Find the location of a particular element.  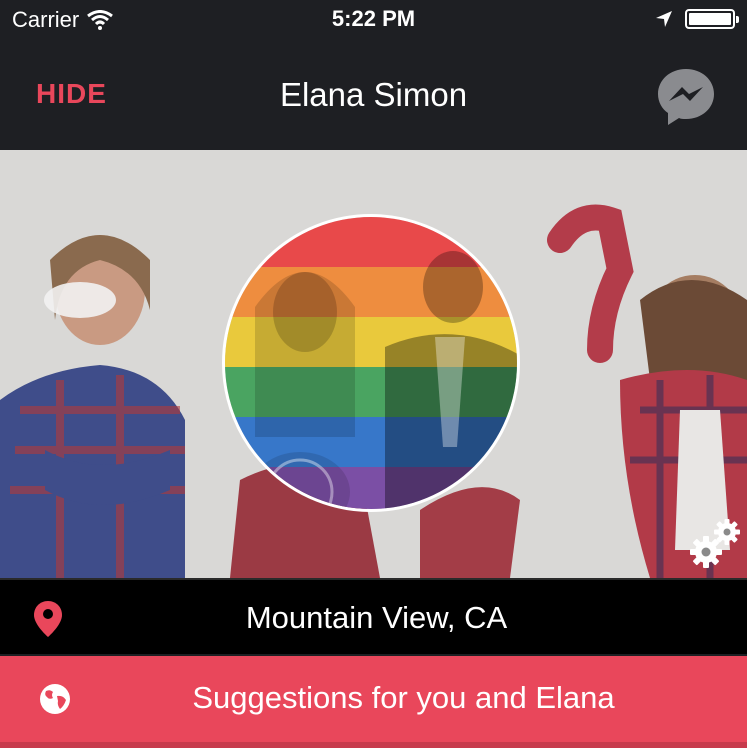

nav-bar: HIDE Elana Simon is located at coordinates (373, 95).